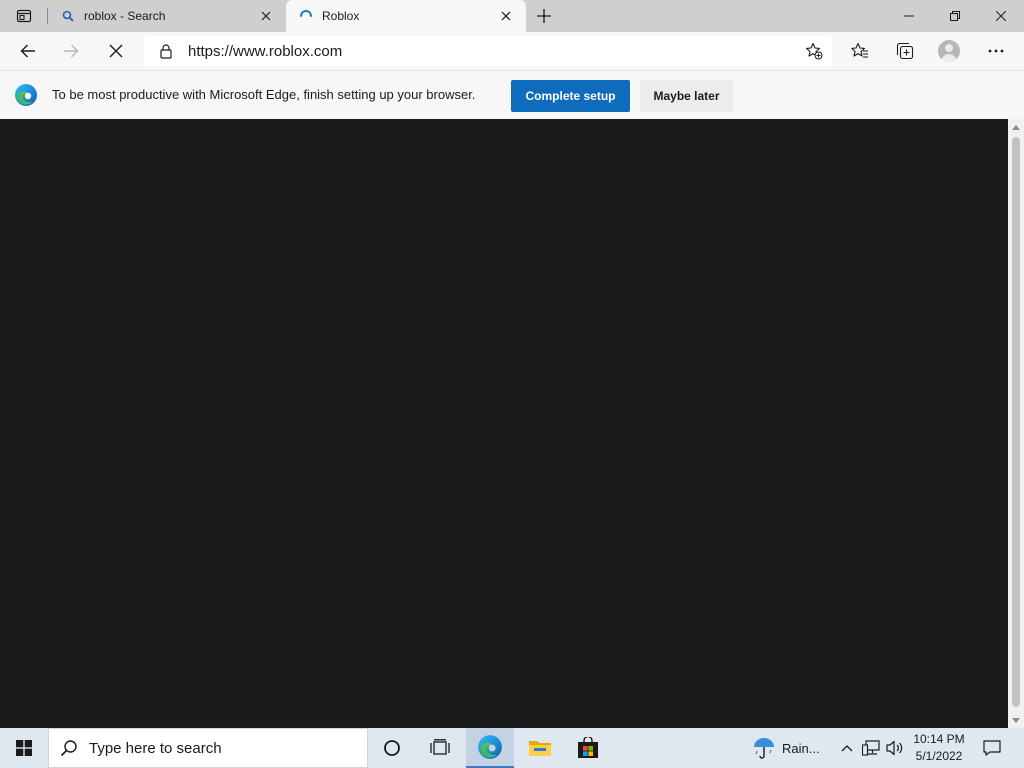 The height and width of the screenshot is (768, 1024). I want to click on show-hidden-icons-button, so click(847, 748).